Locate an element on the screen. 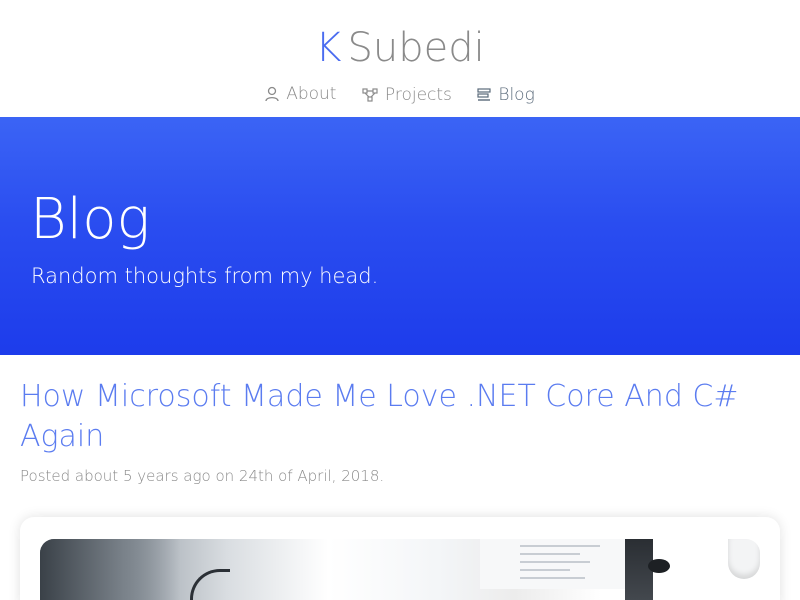  nav-item-label: Projects is located at coordinates (418, 95).